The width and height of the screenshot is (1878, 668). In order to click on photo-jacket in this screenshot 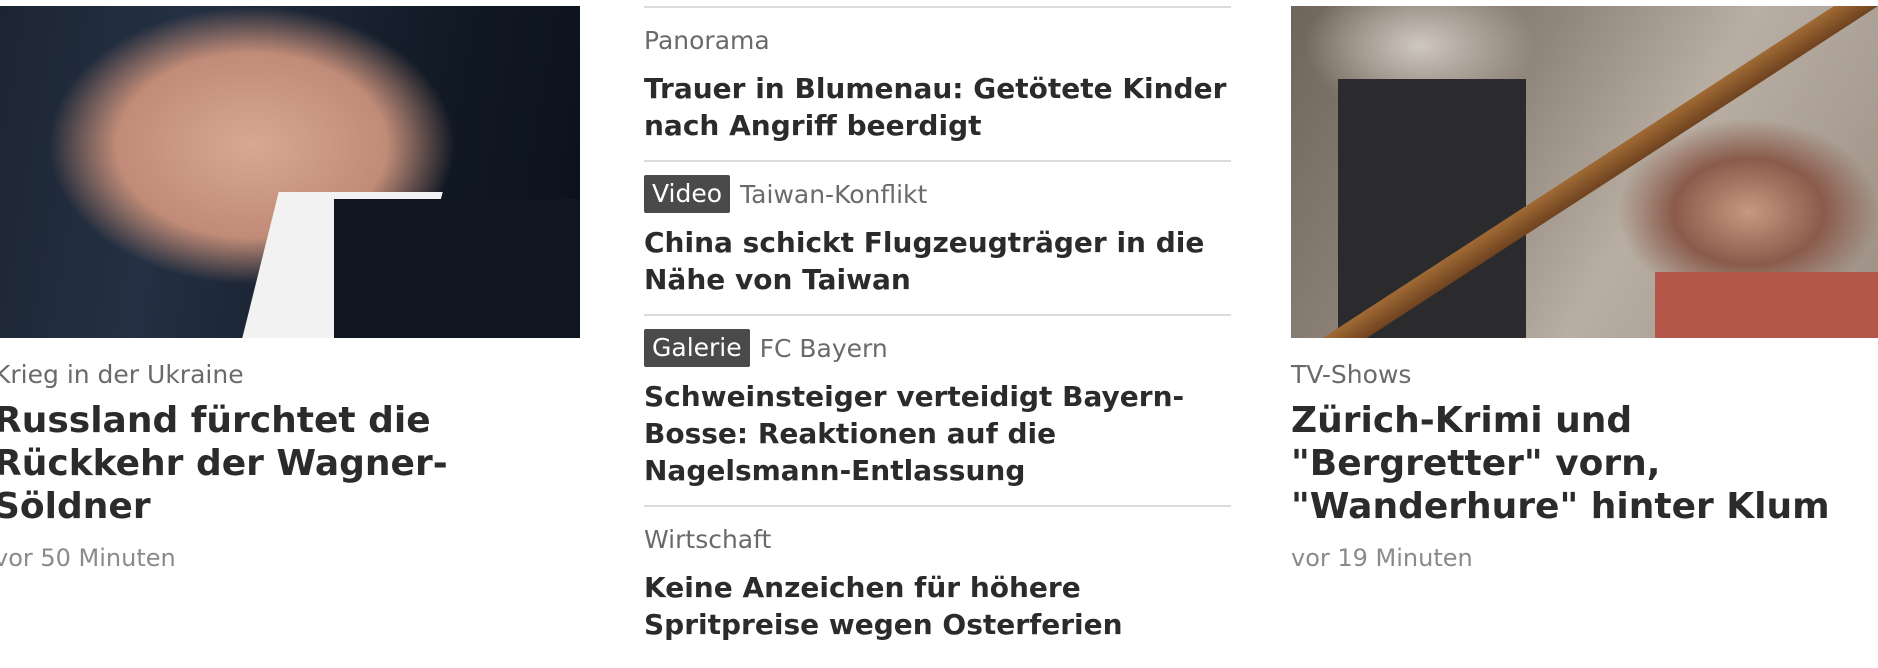, I will do `click(456, 268)`.